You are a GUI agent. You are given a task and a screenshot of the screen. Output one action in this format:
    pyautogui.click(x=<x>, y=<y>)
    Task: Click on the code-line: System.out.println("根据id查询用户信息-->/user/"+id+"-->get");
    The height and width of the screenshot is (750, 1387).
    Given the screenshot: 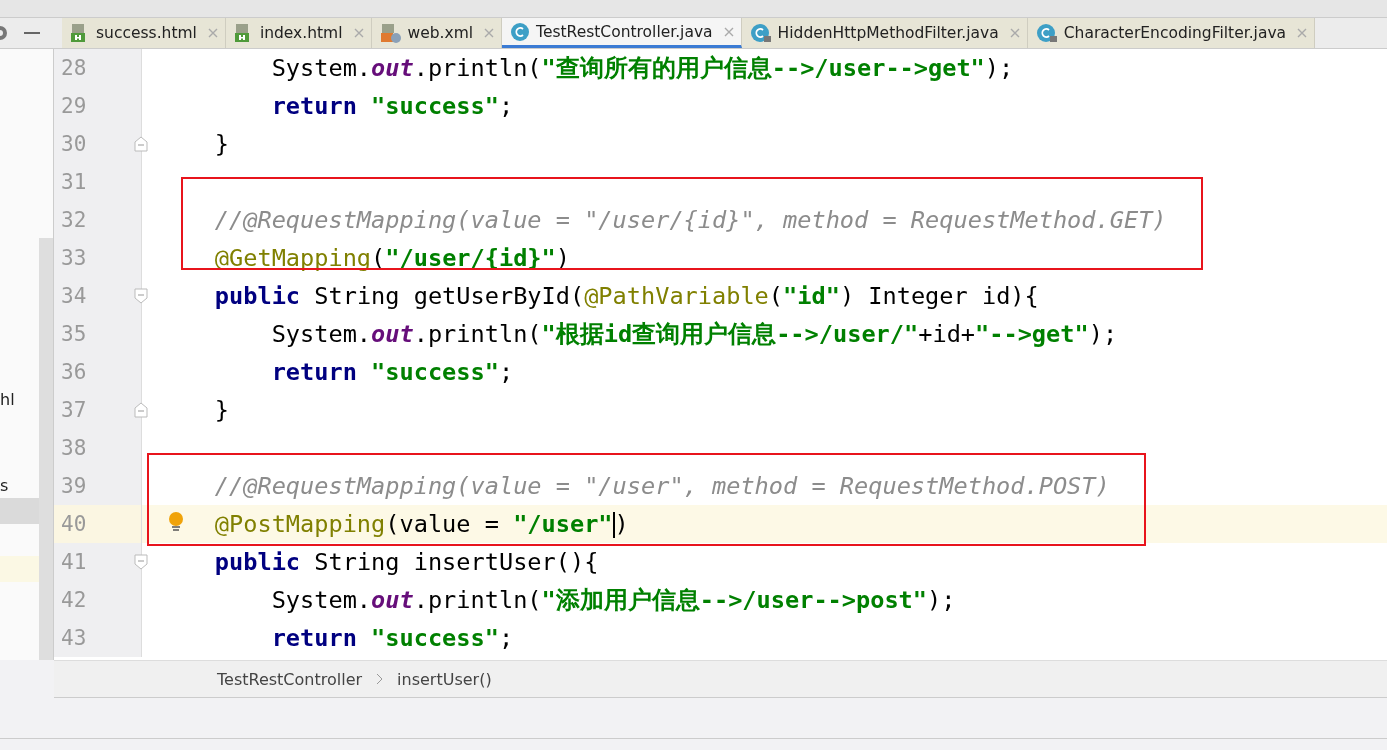 What is the action you would take?
    pyautogui.click(x=694, y=334)
    